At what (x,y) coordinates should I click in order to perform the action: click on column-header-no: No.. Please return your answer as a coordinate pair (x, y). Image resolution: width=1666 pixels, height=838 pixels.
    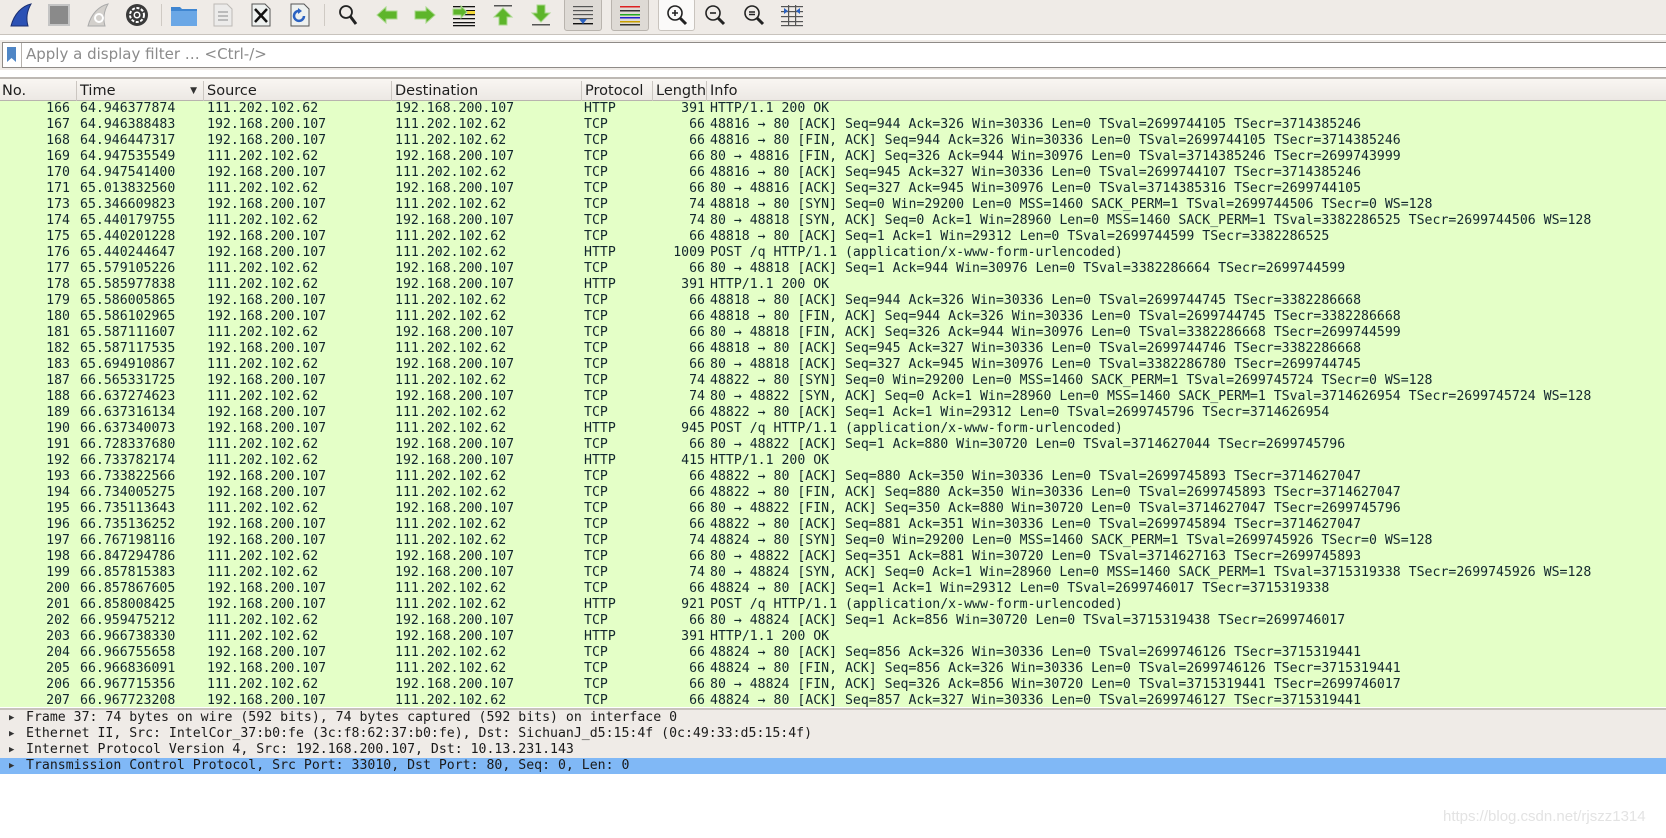
    Looking at the image, I should click on (38, 91).